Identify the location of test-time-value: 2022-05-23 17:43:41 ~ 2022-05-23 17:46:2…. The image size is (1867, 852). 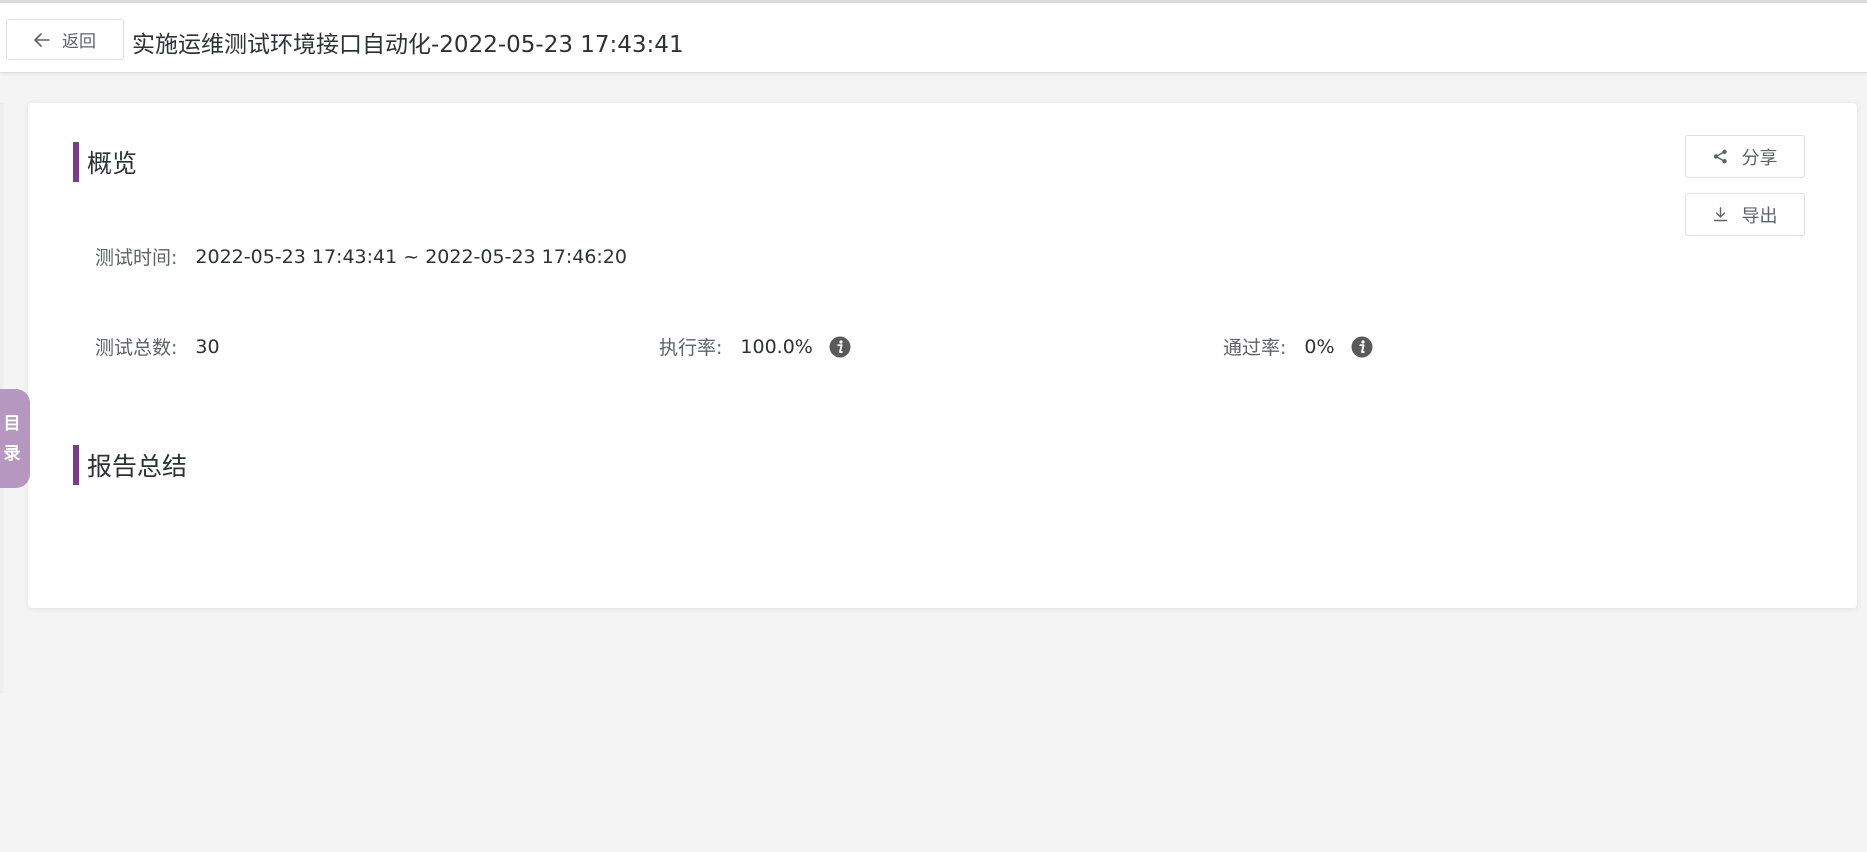
(411, 256).